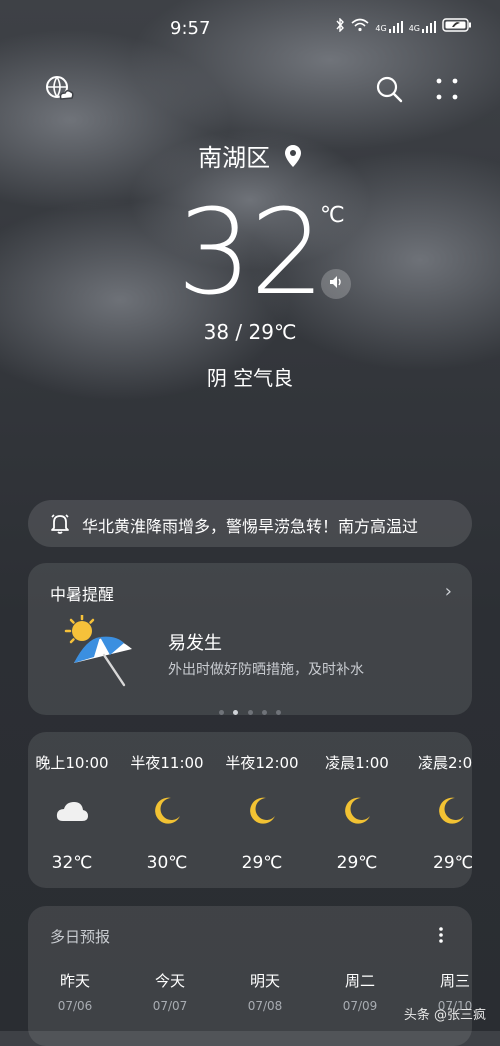  Describe the element at coordinates (264, 981) in the screenshot. I see `day-name: 明天` at that location.